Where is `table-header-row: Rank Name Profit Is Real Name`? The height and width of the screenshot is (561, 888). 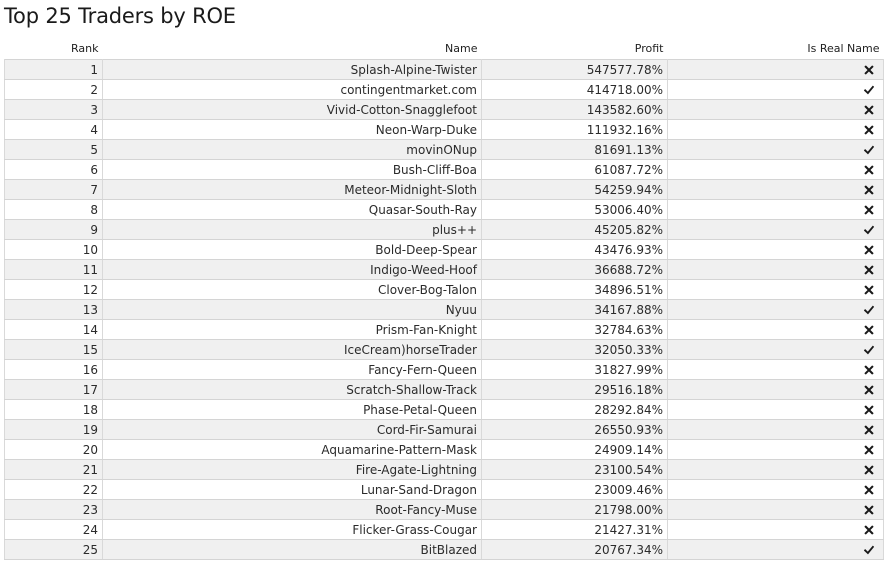
table-header-row: Rank Name Profit Is Real Name is located at coordinates (444, 49).